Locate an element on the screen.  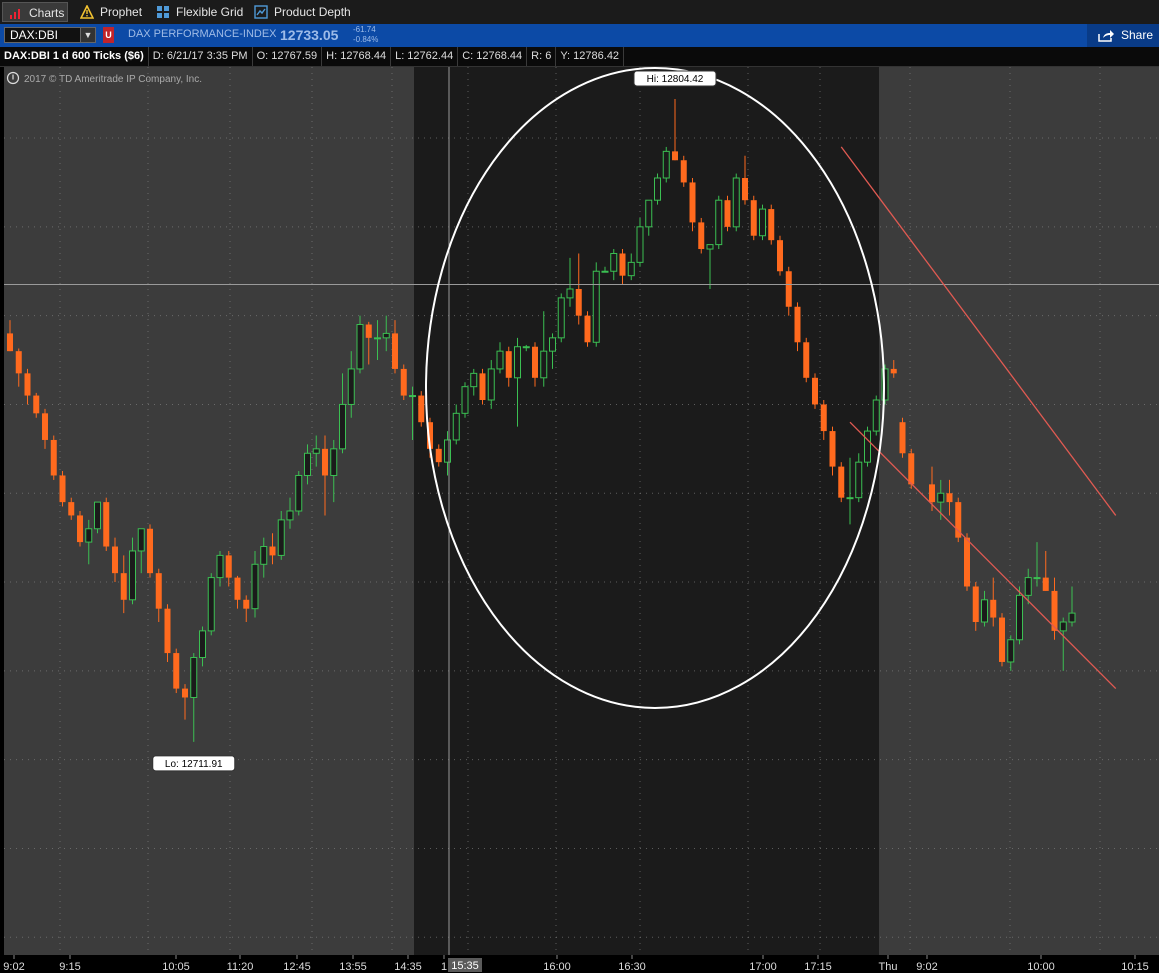
tab-product-depth: Product Depth is located at coordinates (300, 12).